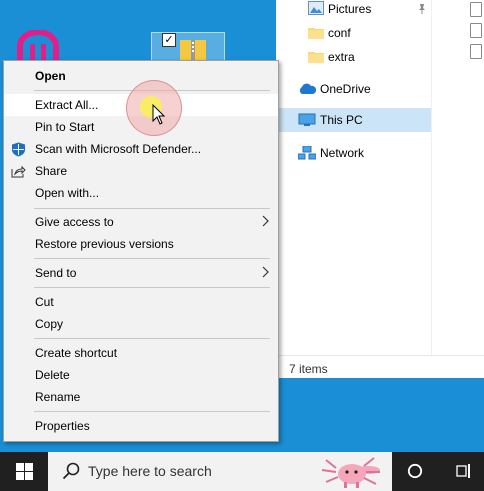 The width and height of the screenshot is (484, 491). Describe the element at coordinates (341, 57) in the screenshot. I see `nav-item-label: extra` at that location.